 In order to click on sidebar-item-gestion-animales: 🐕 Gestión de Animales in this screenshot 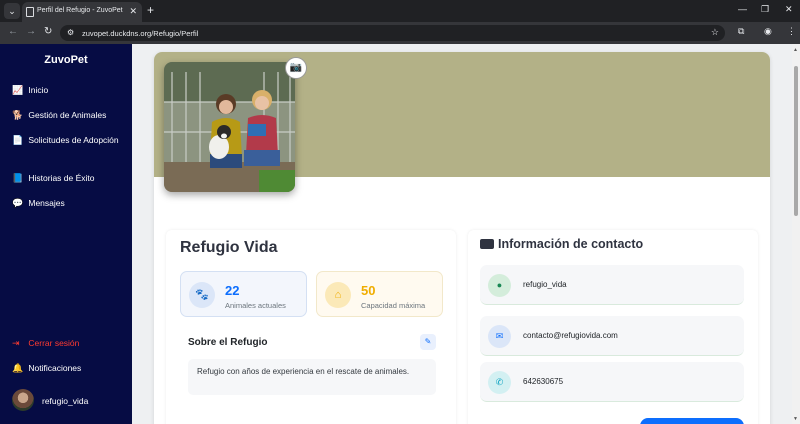, I will do `click(69, 115)`.